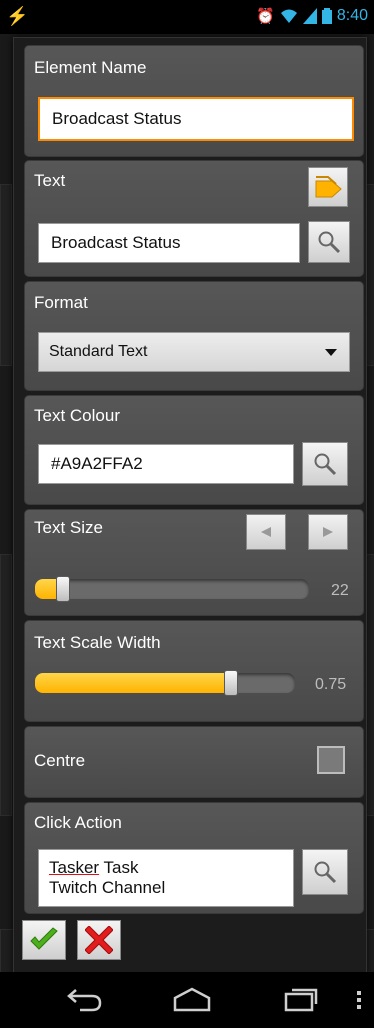 The height and width of the screenshot is (1028, 374). Describe the element at coordinates (326, 16) in the screenshot. I see `battery-icon` at that location.